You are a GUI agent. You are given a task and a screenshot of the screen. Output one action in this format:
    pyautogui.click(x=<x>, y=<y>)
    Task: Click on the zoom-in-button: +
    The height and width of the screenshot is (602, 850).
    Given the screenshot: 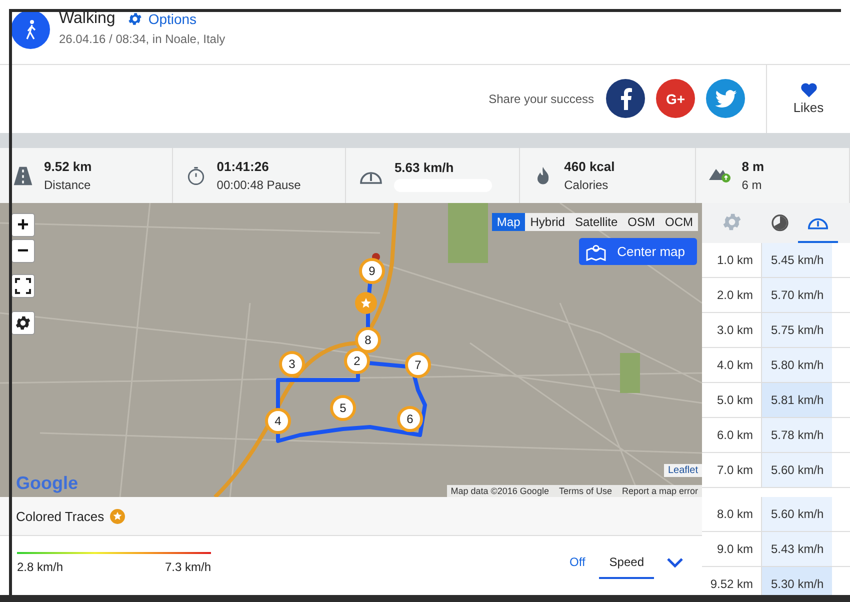 What is the action you would take?
    pyautogui.click(x=23, y=225)
    